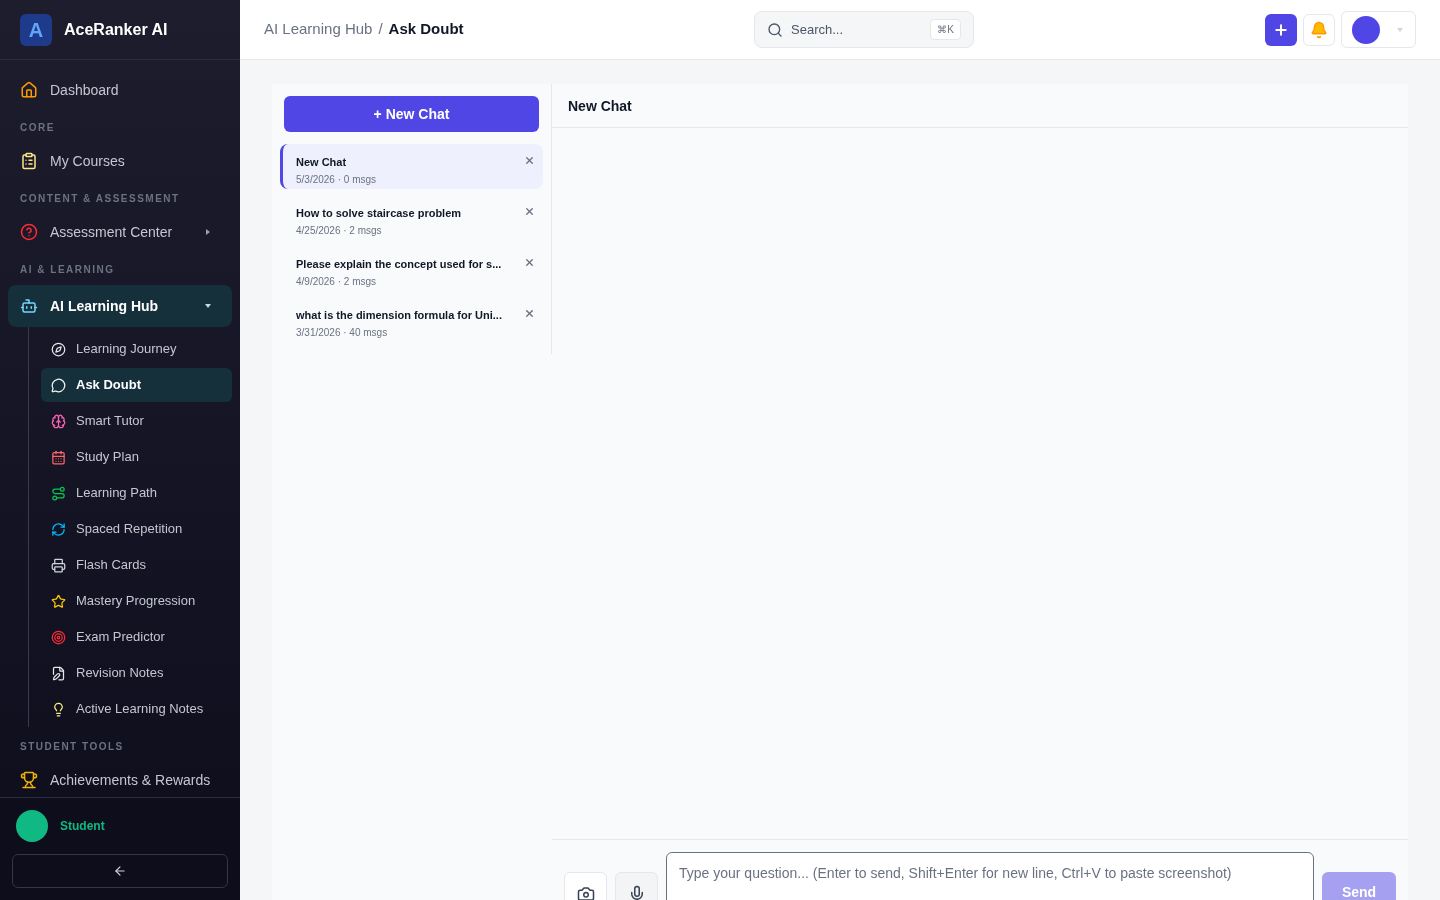  Describe the element at coordinates (426, 29) in the screenshot. I see `page-title: Ask Doubt` at that location.